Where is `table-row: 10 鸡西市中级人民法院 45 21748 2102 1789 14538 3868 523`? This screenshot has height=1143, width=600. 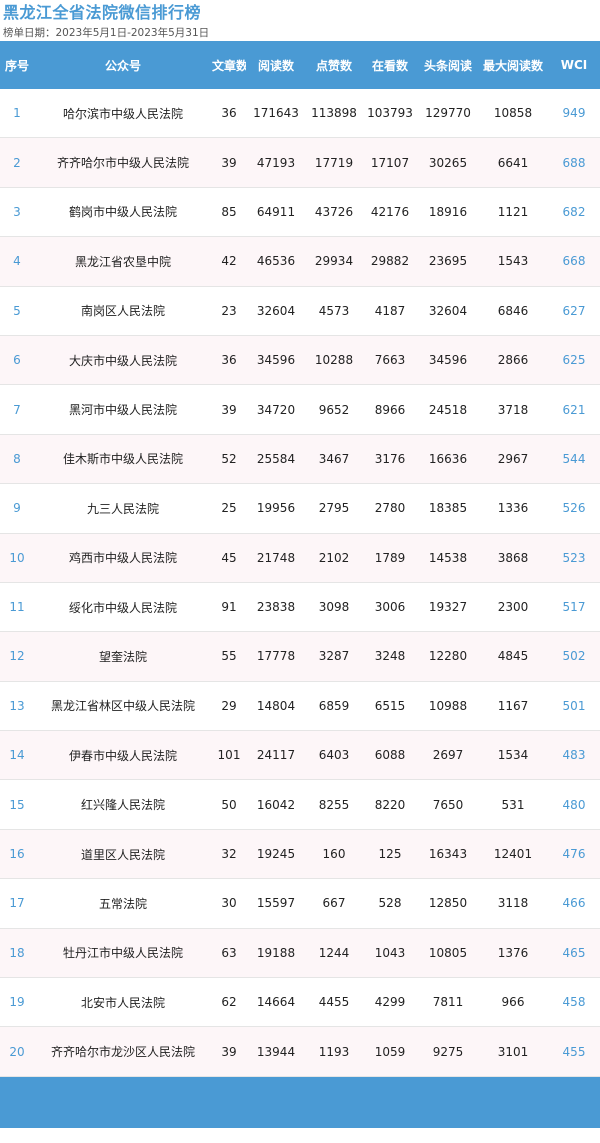
table-row: 10 鸡西市中级人民法院 45 21748 2102 1789 14538 3868 523 is located at coordinates (300, 558).